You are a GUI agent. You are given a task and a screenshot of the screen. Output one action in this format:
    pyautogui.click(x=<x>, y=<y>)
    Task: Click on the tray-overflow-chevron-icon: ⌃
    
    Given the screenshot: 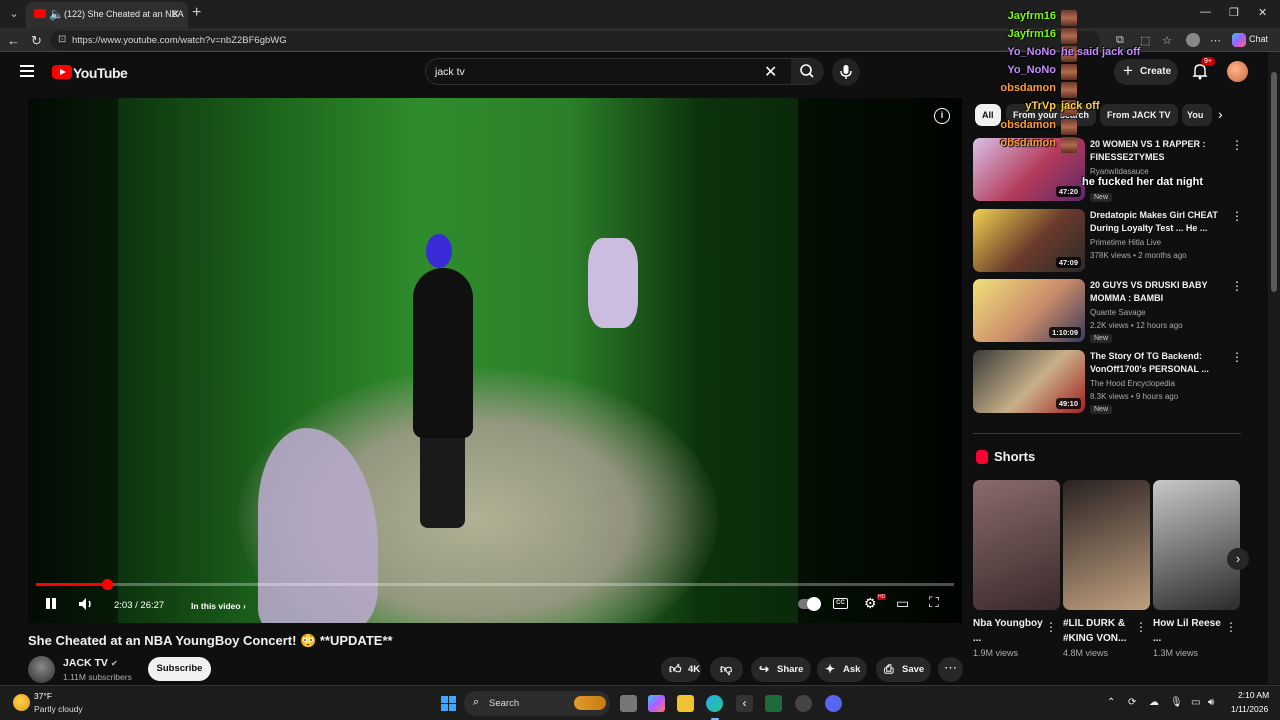 What is the action you would take?
    pyautogui.click(x=1111, y=702)
    